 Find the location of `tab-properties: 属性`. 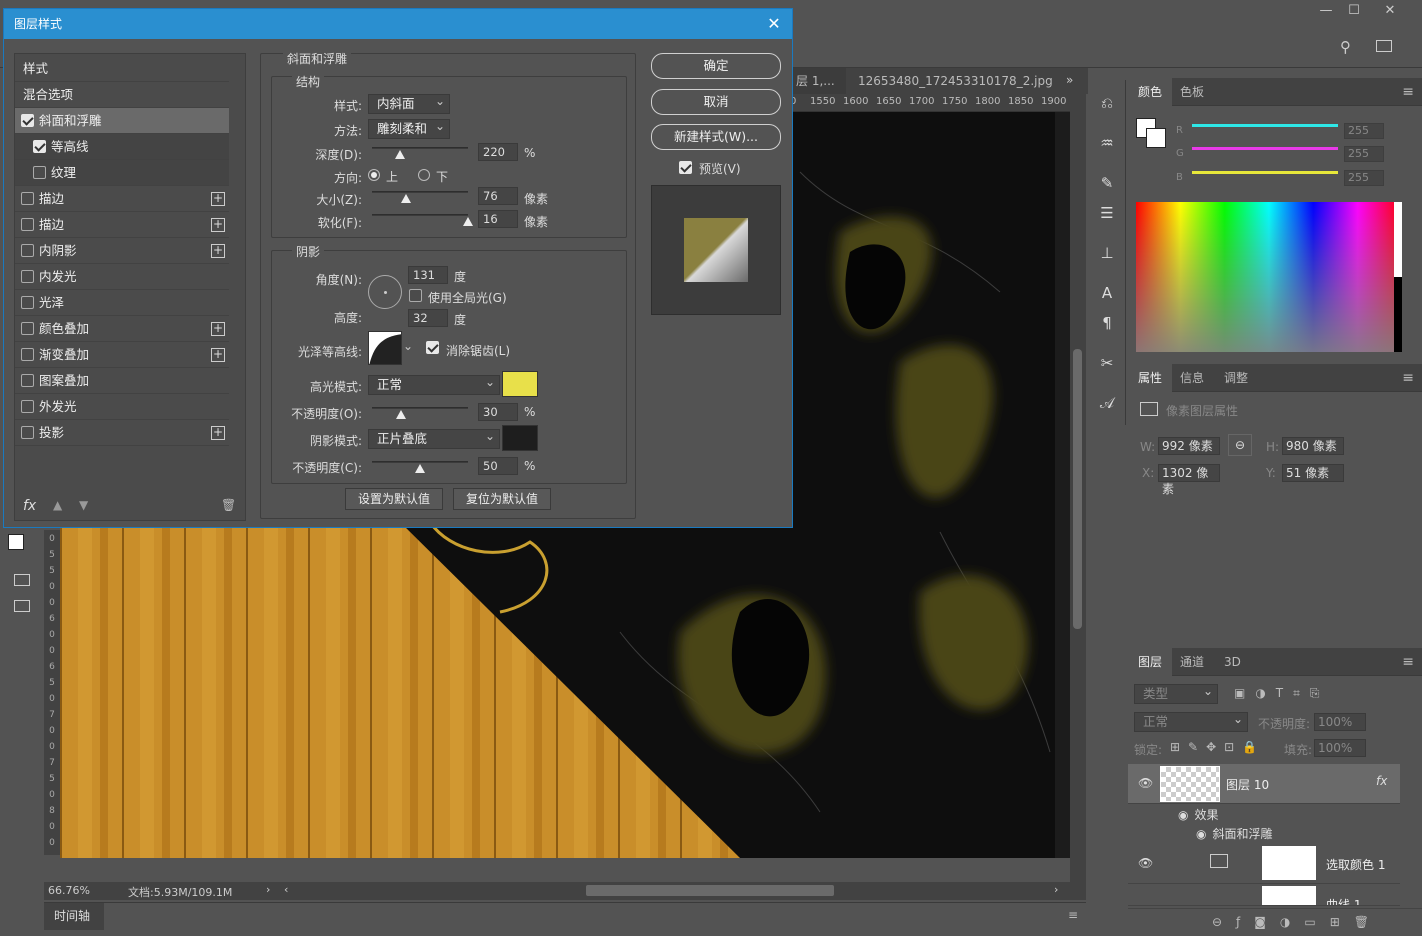

tab-properties: 属性 is located at coordinates (1150, 378).